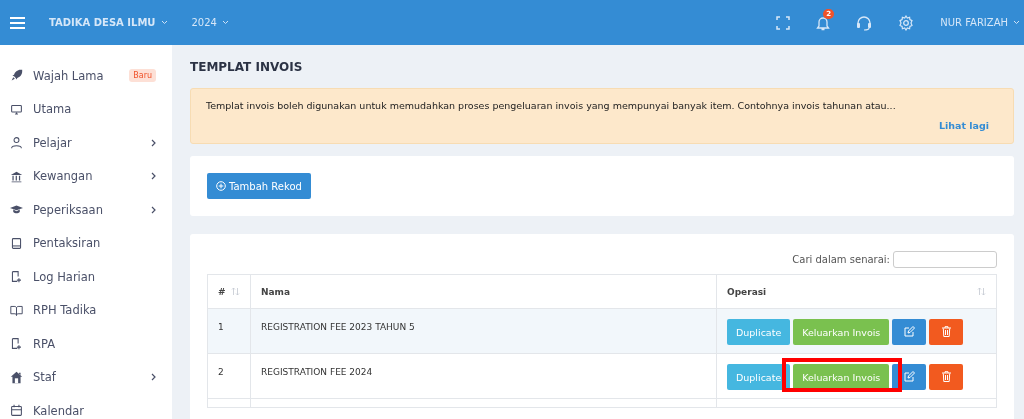  I want to click on sidebar-item: Log Harian, so click(86, 277).